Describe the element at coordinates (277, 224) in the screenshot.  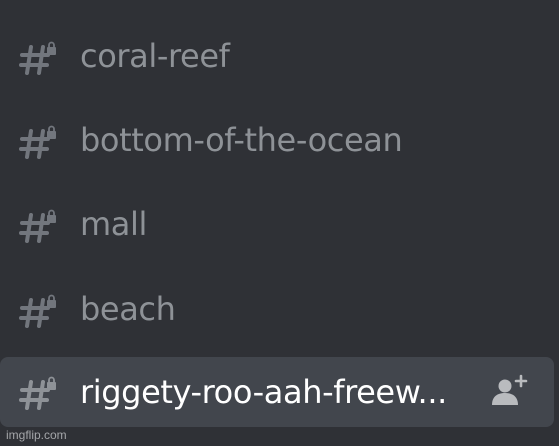
I see `channel-item-mall: mall` at that location.